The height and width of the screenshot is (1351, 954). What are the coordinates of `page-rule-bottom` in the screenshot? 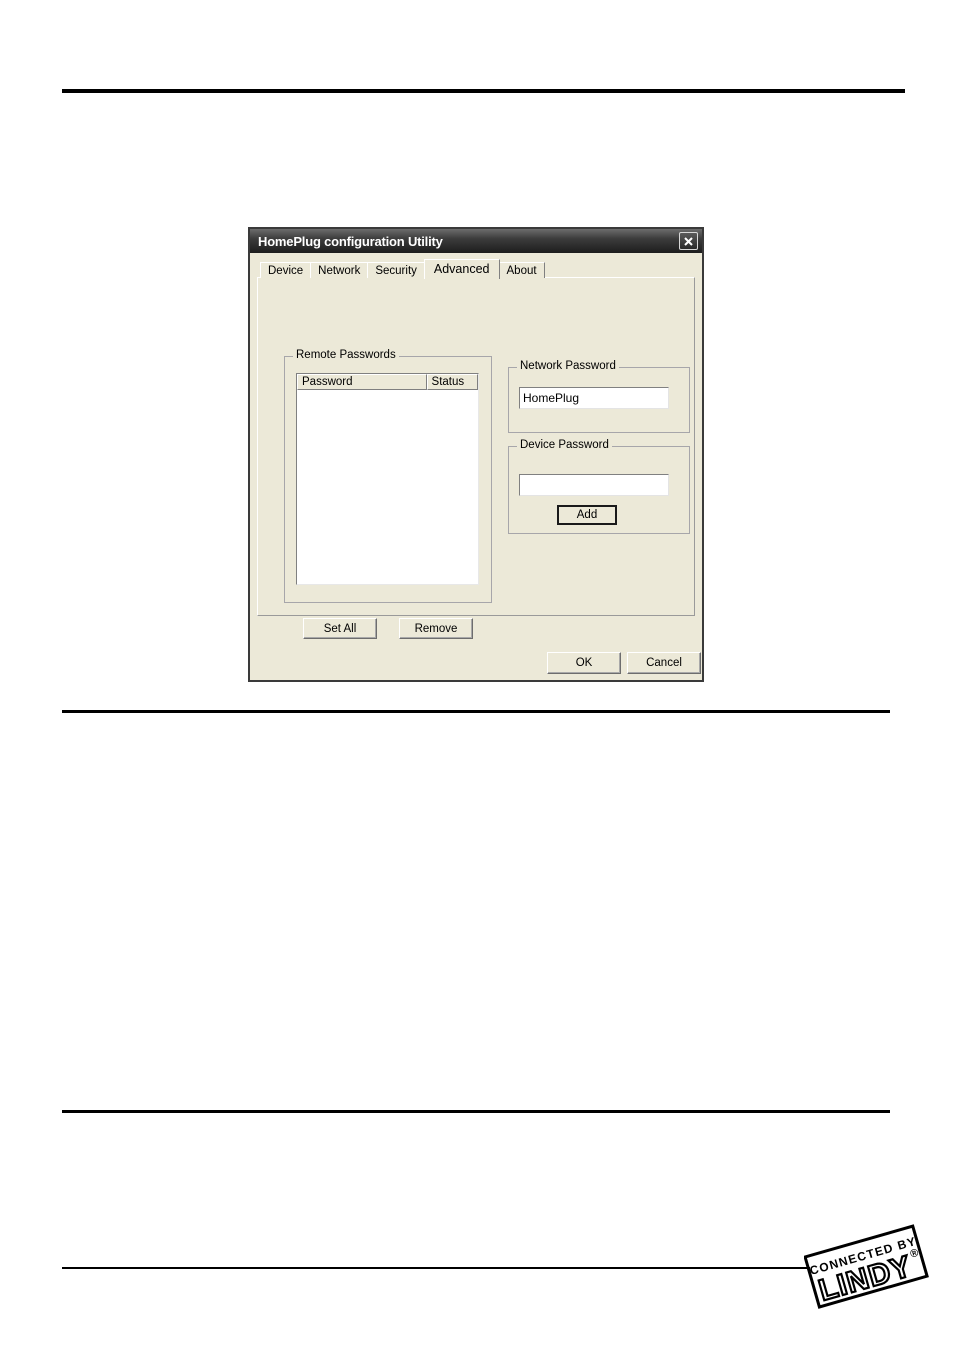 It's located at (436, 1268).